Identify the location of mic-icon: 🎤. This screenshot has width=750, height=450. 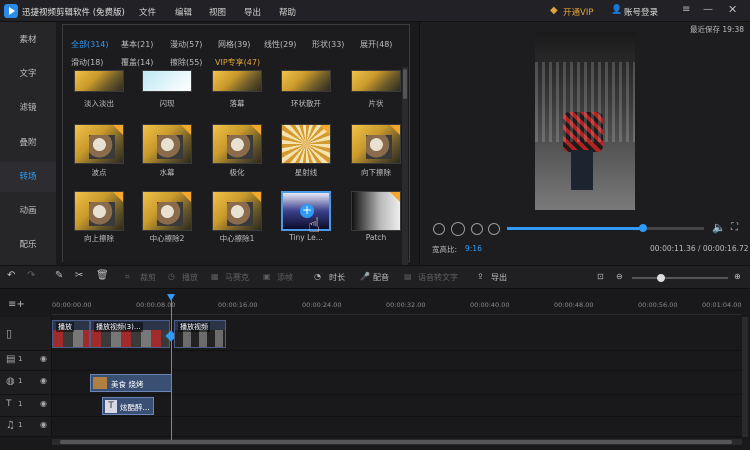
(365, 276).